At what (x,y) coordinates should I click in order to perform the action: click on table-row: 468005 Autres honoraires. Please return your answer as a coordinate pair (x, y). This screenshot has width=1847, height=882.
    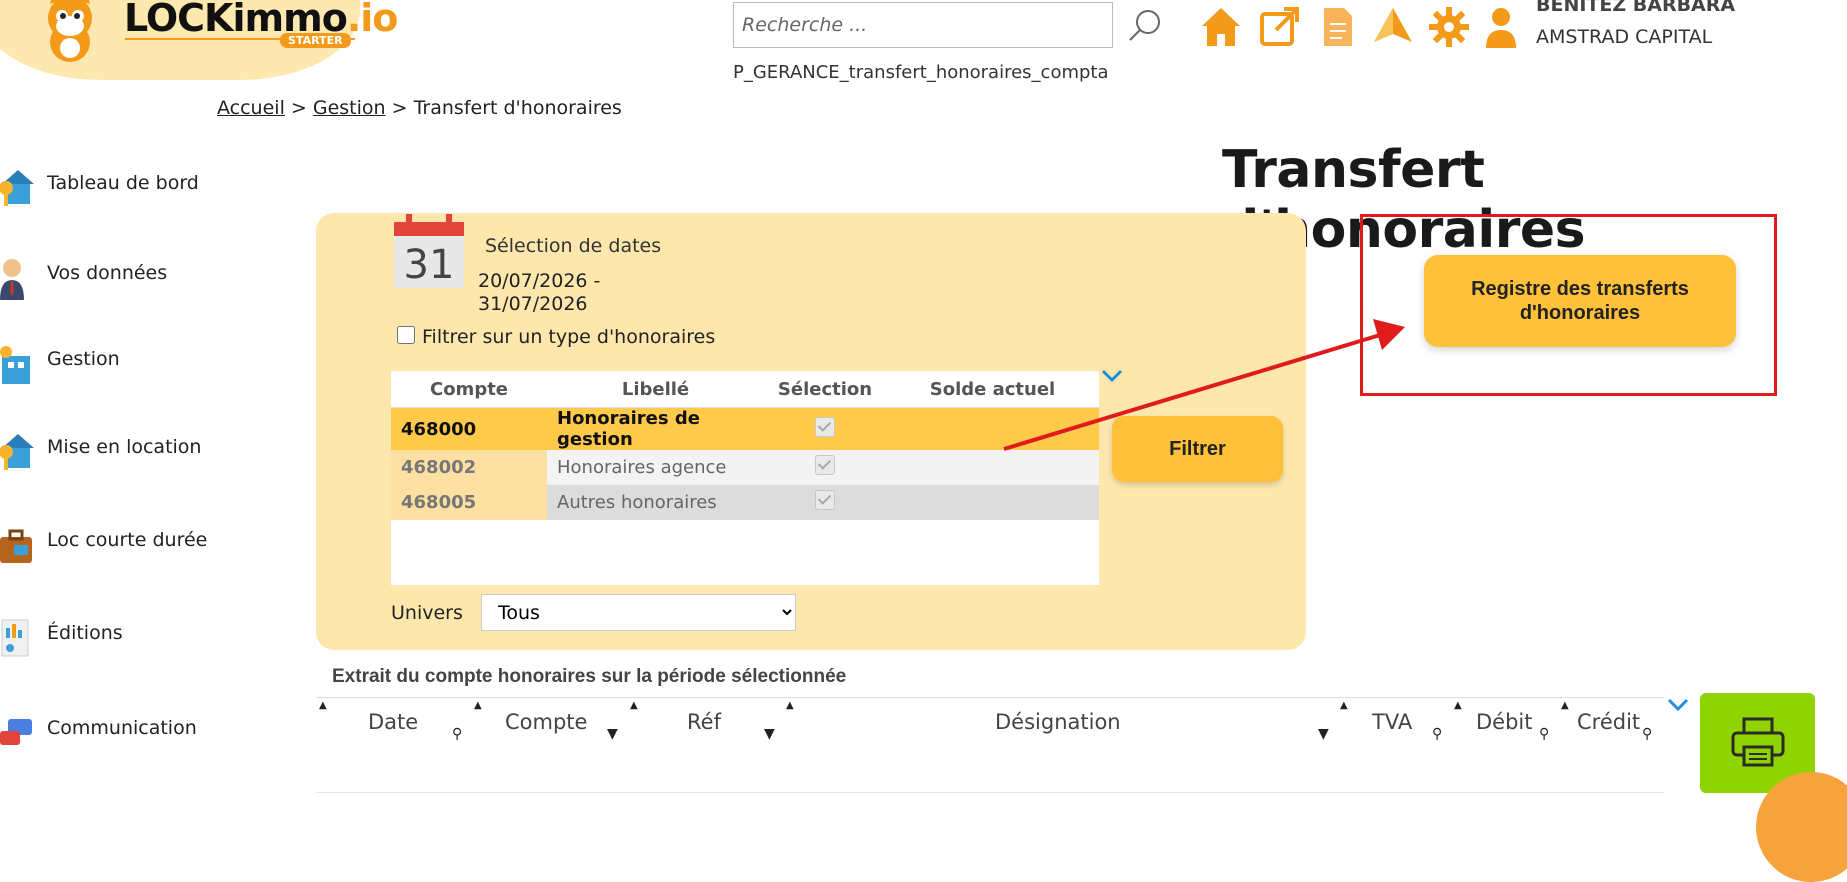
    Looking at the image, I should click on (745, 502).